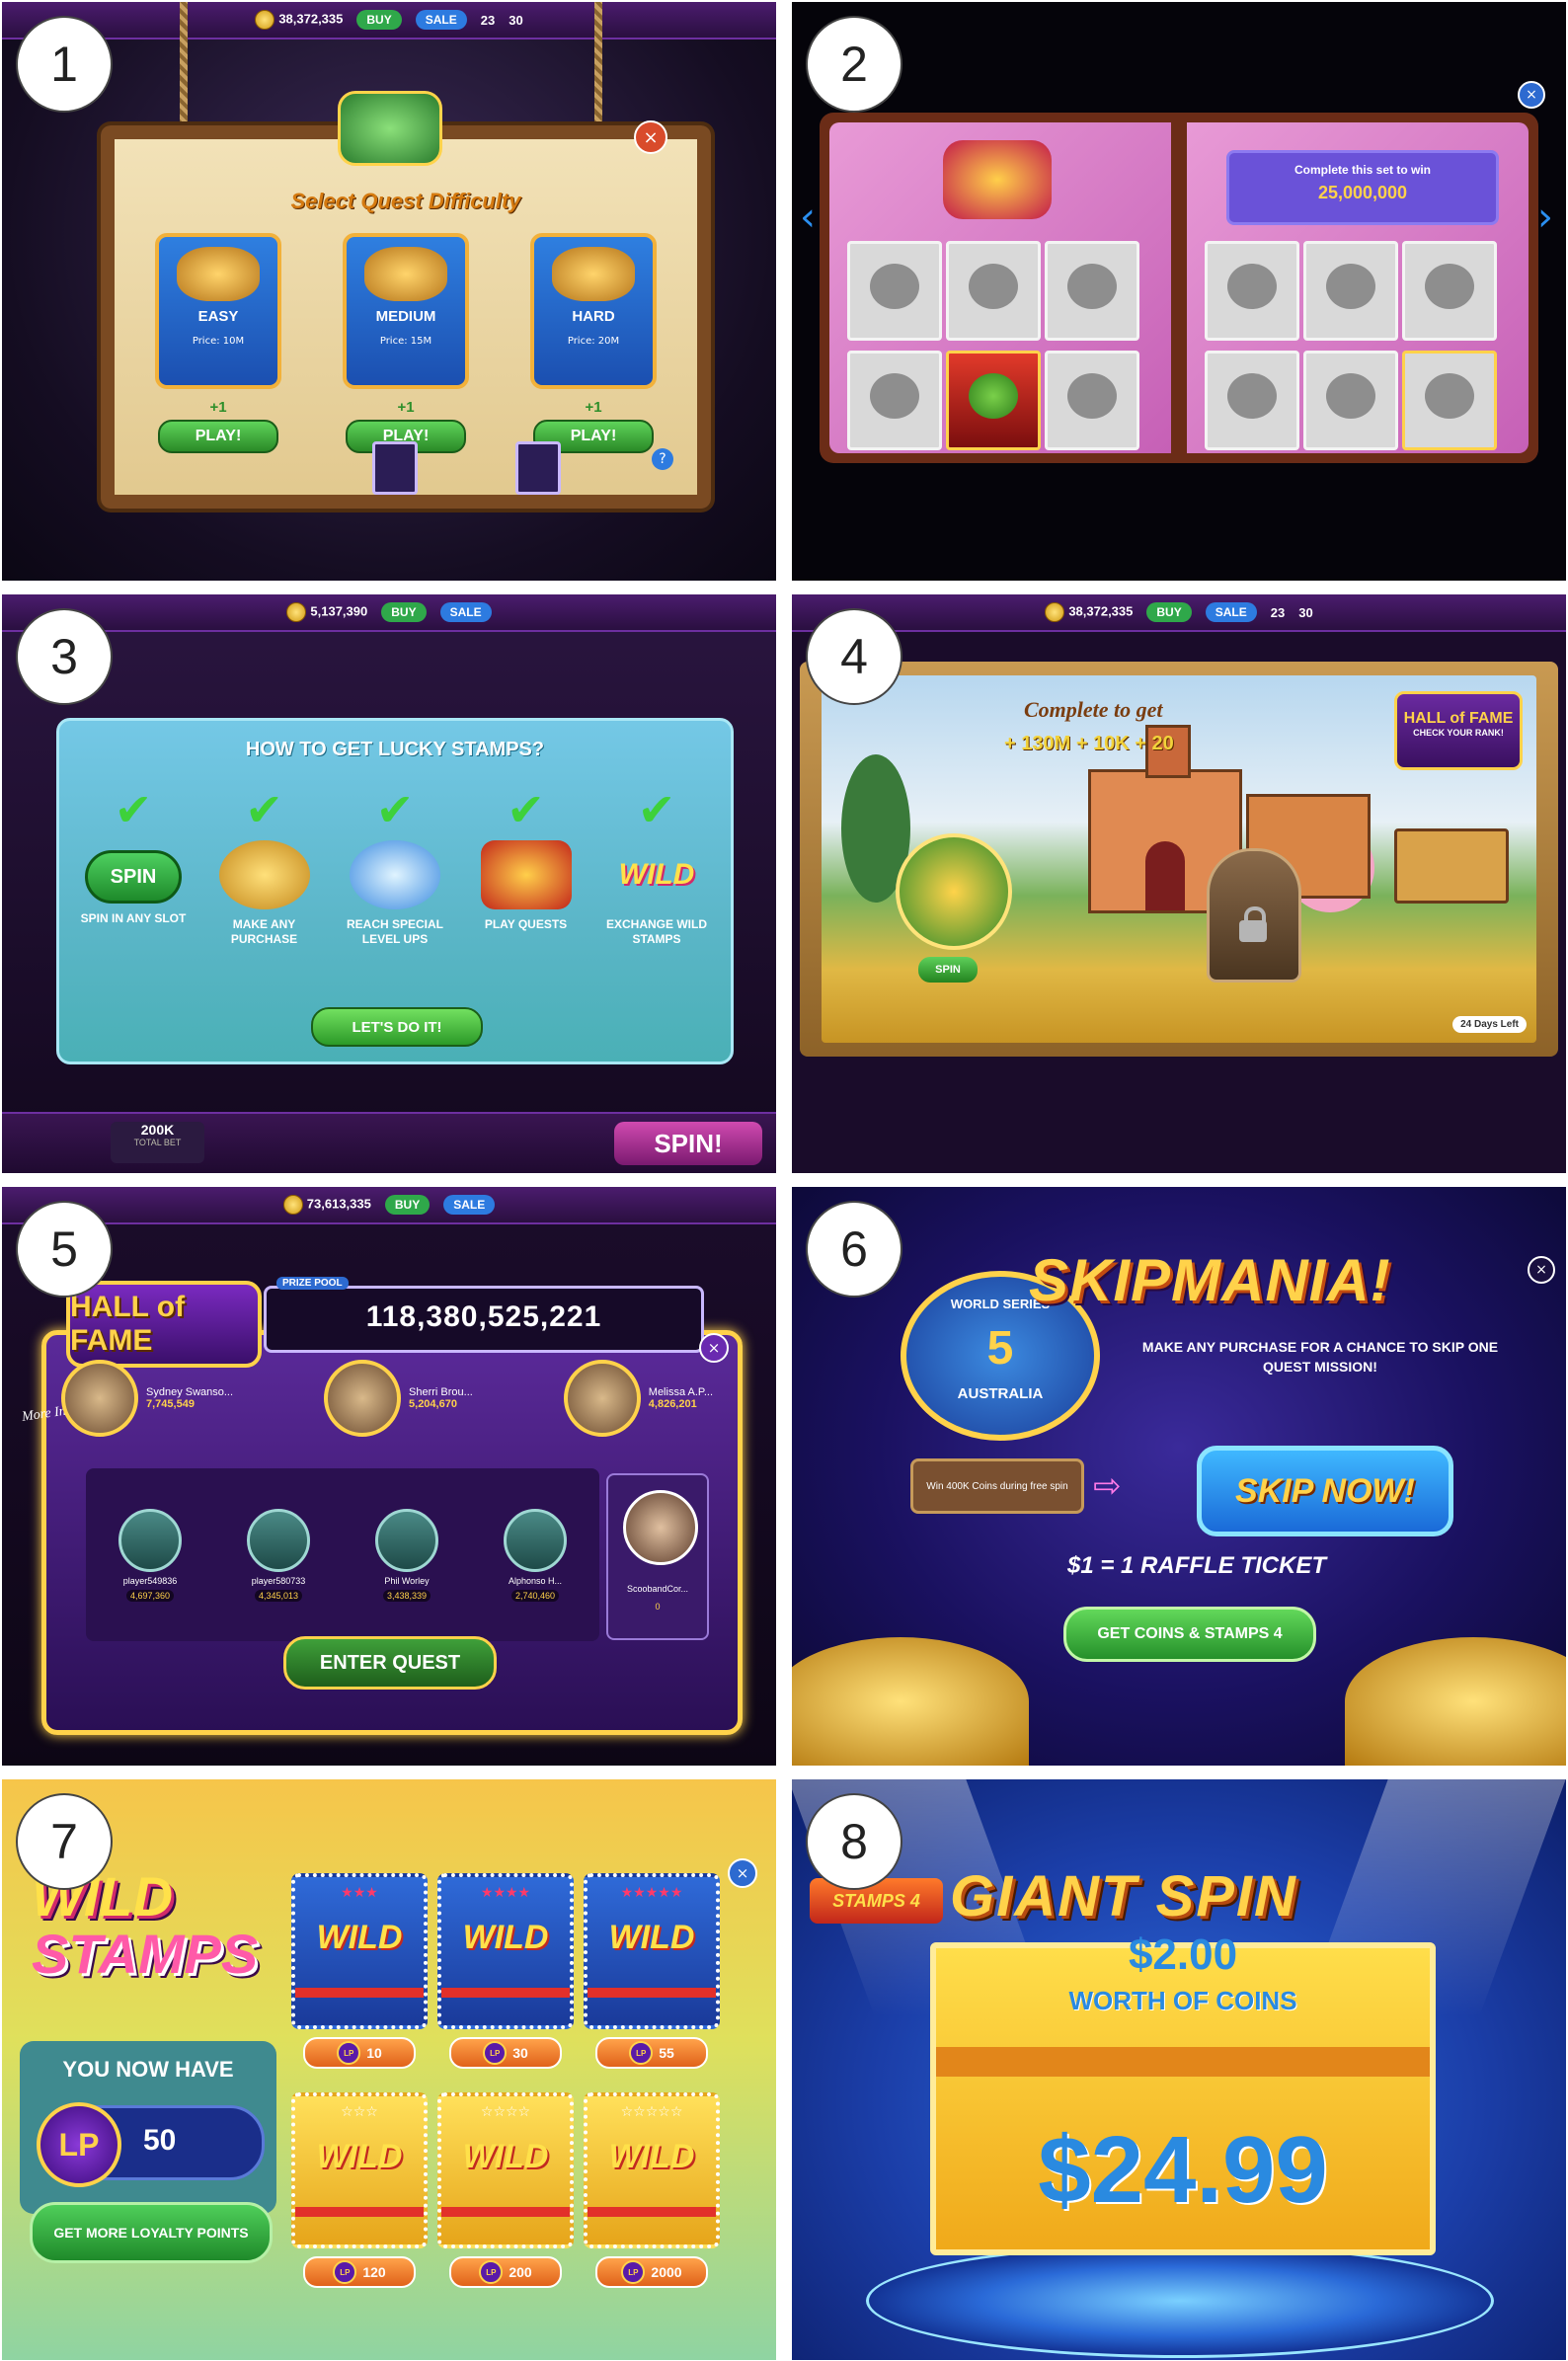  Describe the element at coordinates (652, 1971) in the screenshot. I see `wild-stamp-item: ★★★★★ WILD LP 55` at that location.